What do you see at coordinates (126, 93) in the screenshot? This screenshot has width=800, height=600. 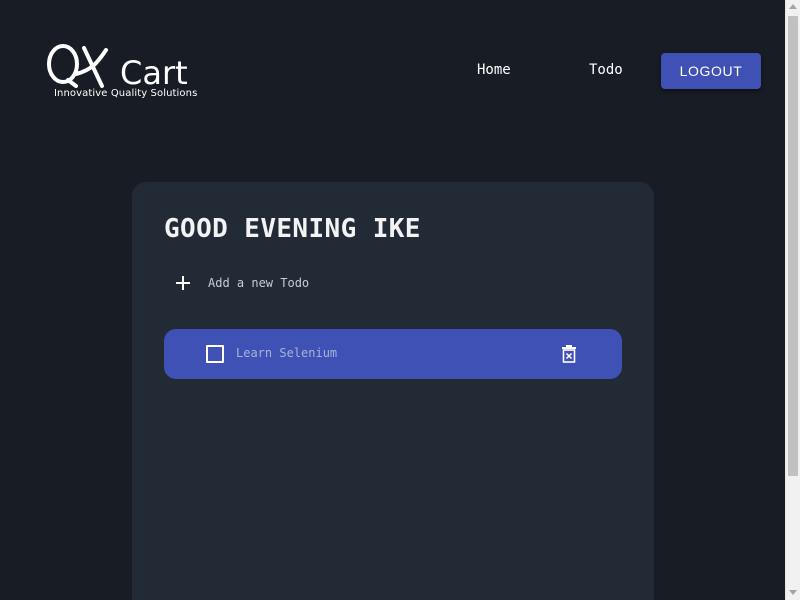 I see `logo-tagline: Innovative Quality Solutions` at bounding box center [126, 93].